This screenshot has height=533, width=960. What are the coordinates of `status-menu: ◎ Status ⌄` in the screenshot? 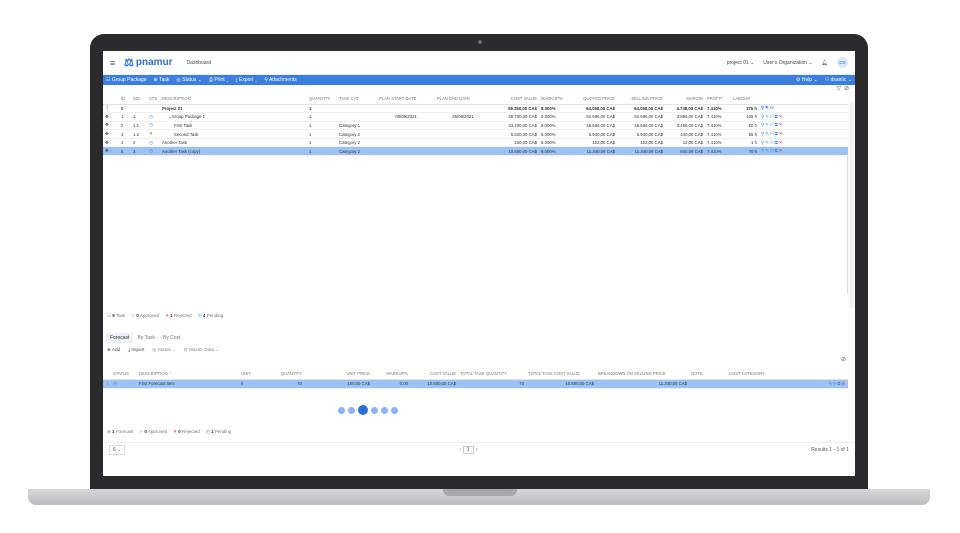 It's located at (189, 80).